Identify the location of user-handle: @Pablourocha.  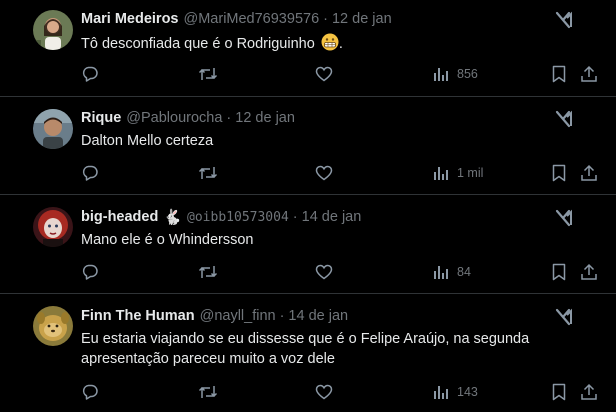
(174, 118).